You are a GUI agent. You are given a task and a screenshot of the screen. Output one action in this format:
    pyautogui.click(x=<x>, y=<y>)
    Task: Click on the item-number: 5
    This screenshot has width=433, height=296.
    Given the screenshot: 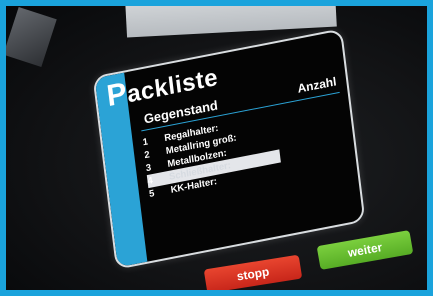 What is the action you would take?
    pyautogui.click(x=152, y=194)
    